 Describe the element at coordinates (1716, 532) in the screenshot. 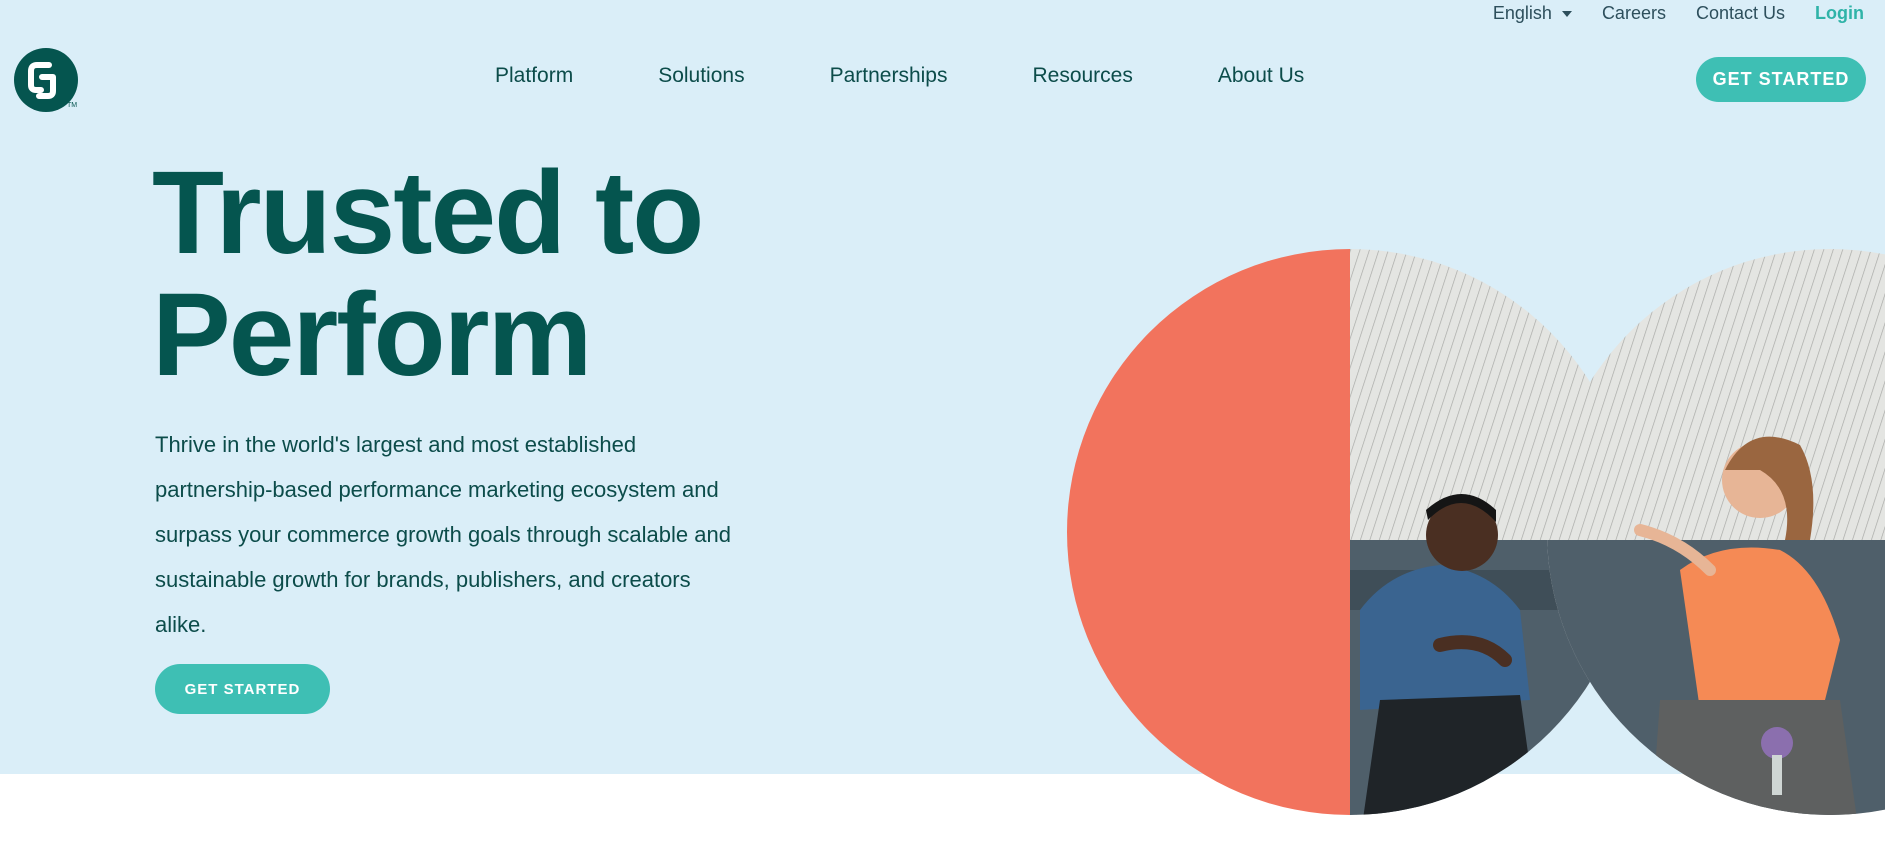

I see `photo-woman` at that location.